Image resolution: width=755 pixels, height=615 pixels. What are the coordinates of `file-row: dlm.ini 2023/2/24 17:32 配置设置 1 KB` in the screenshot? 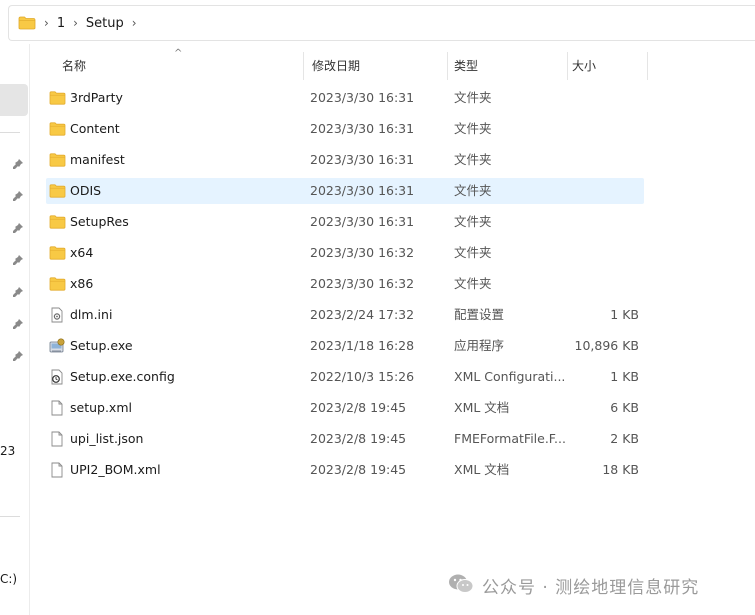 It's located at (345, 315).